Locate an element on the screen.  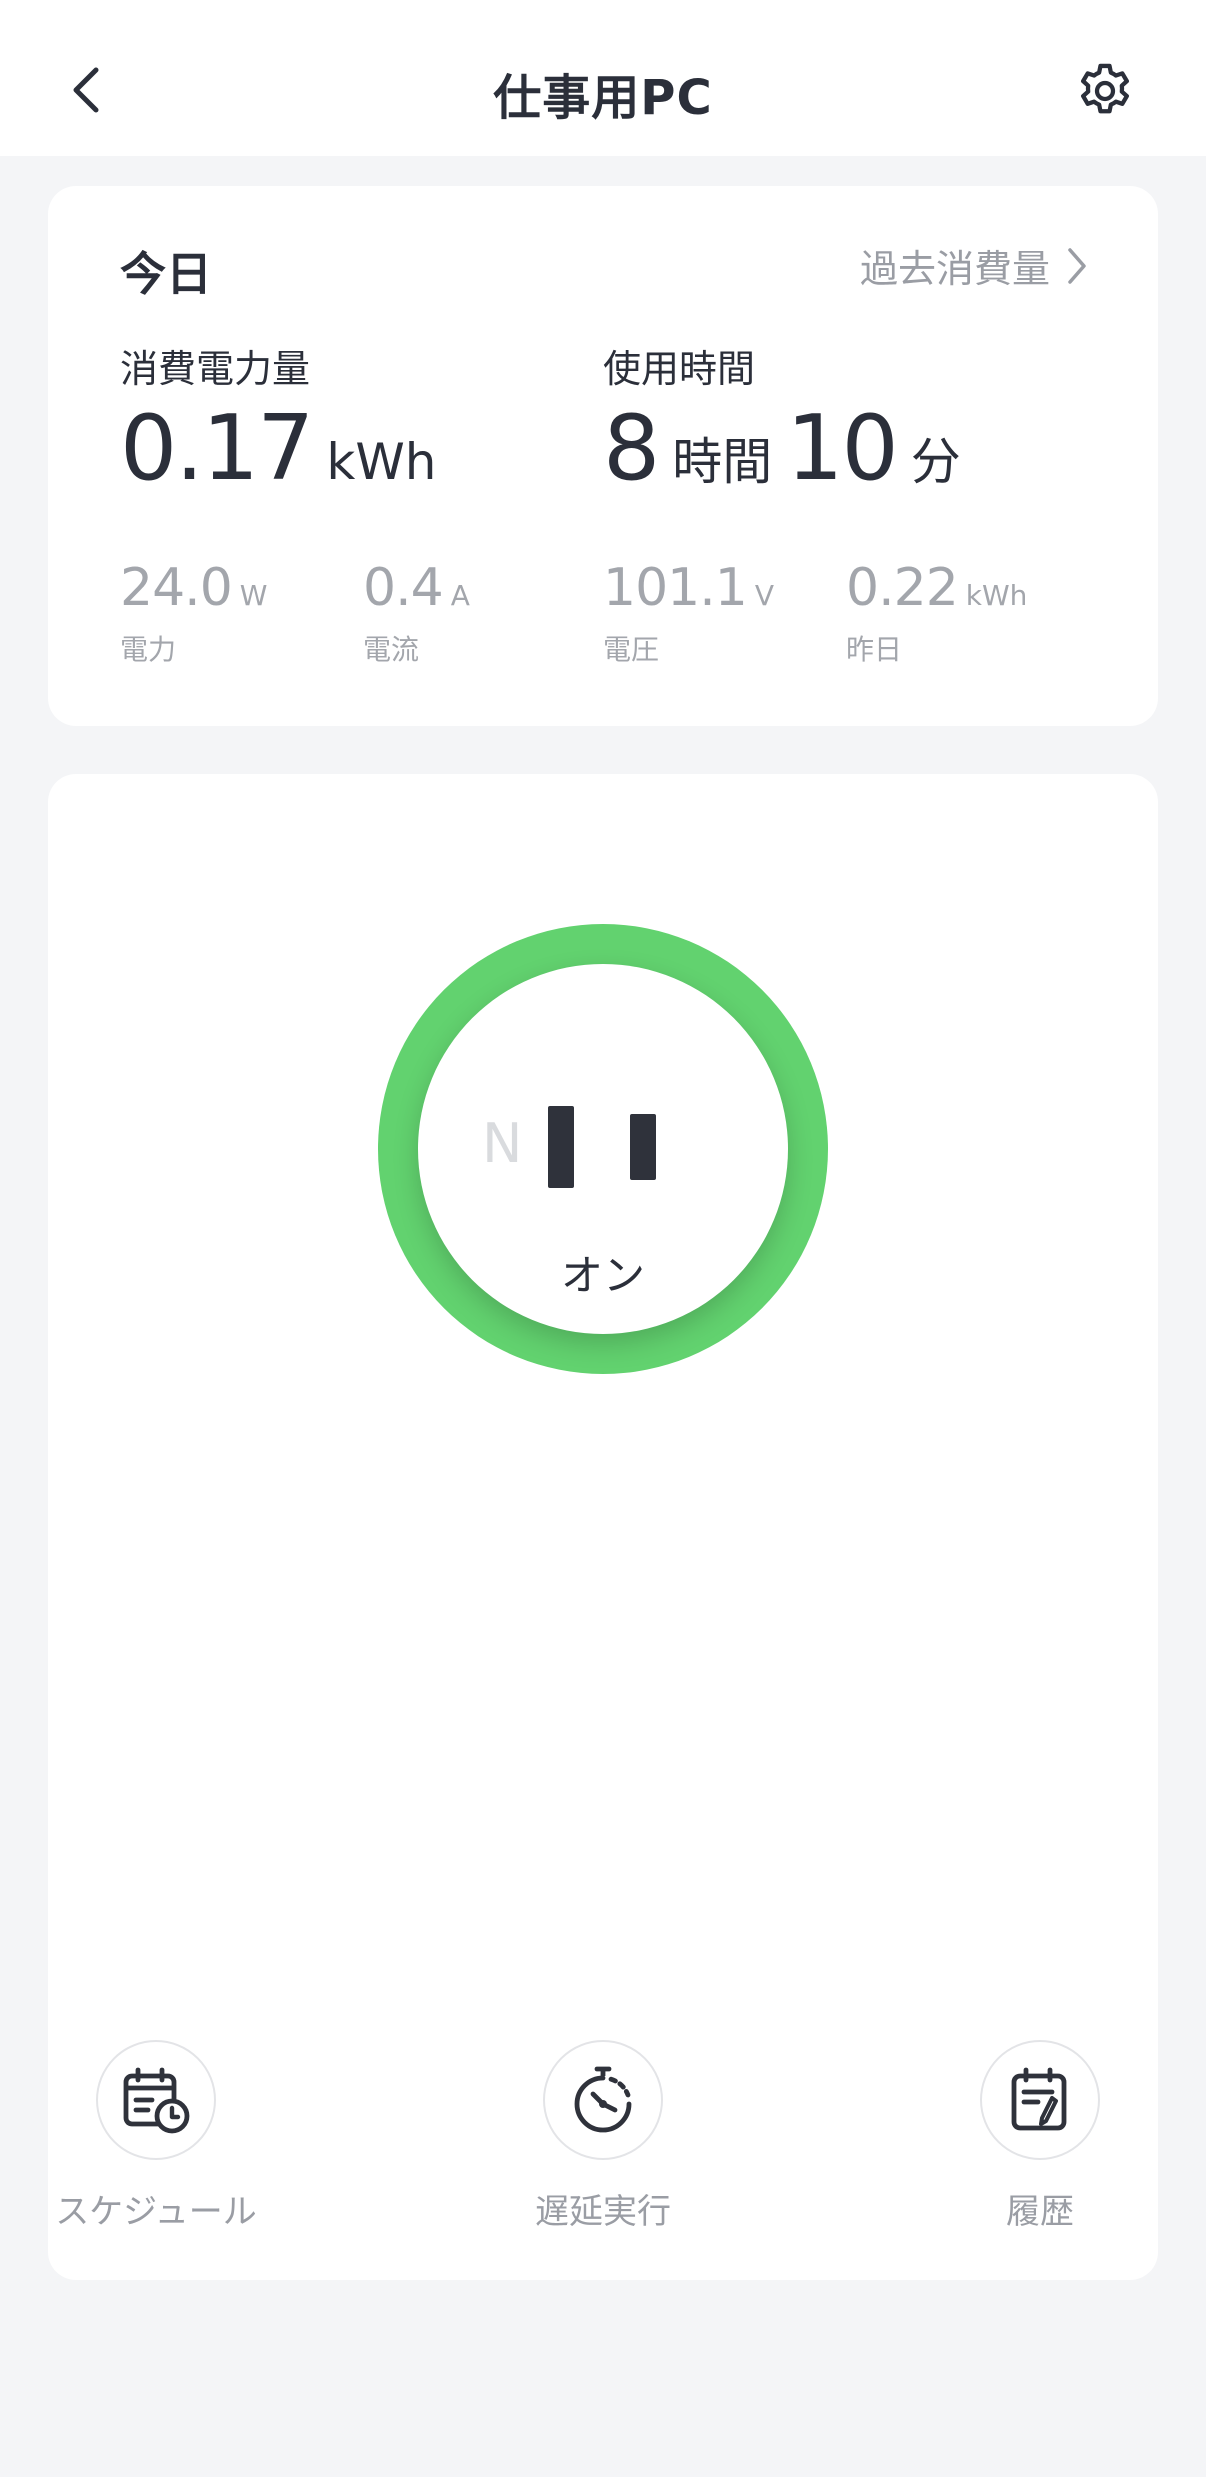
usage-minutes-unit: 分 is located at coordinates (935, 462).